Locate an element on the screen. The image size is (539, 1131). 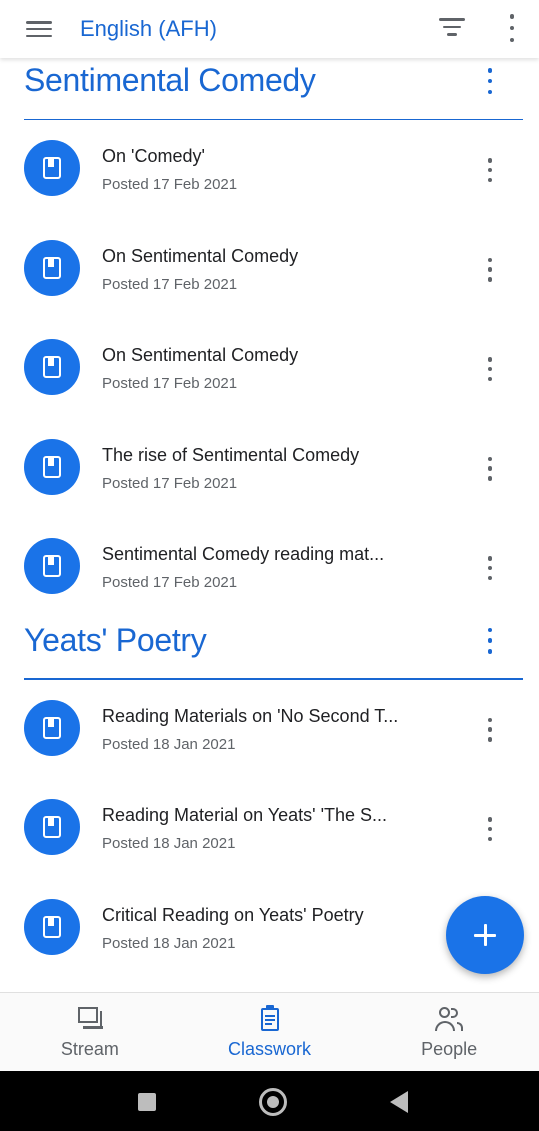
nav-label: Stream is located at coordinates (89, 1049).